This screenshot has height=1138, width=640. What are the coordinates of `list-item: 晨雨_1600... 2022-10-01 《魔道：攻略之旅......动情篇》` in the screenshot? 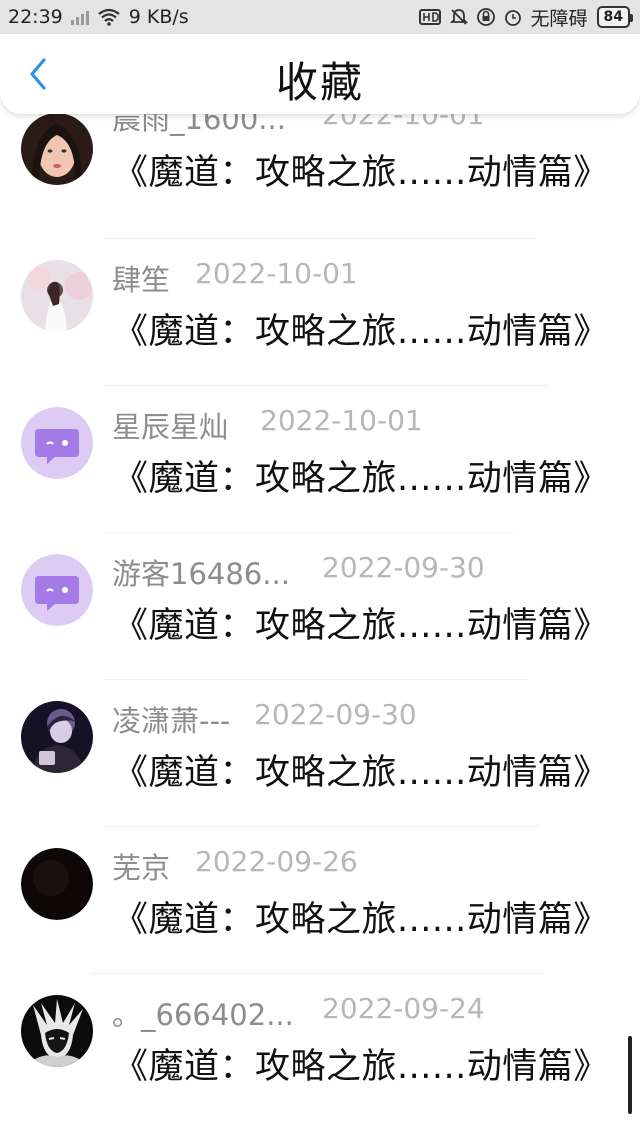 It's located at (320, 165).